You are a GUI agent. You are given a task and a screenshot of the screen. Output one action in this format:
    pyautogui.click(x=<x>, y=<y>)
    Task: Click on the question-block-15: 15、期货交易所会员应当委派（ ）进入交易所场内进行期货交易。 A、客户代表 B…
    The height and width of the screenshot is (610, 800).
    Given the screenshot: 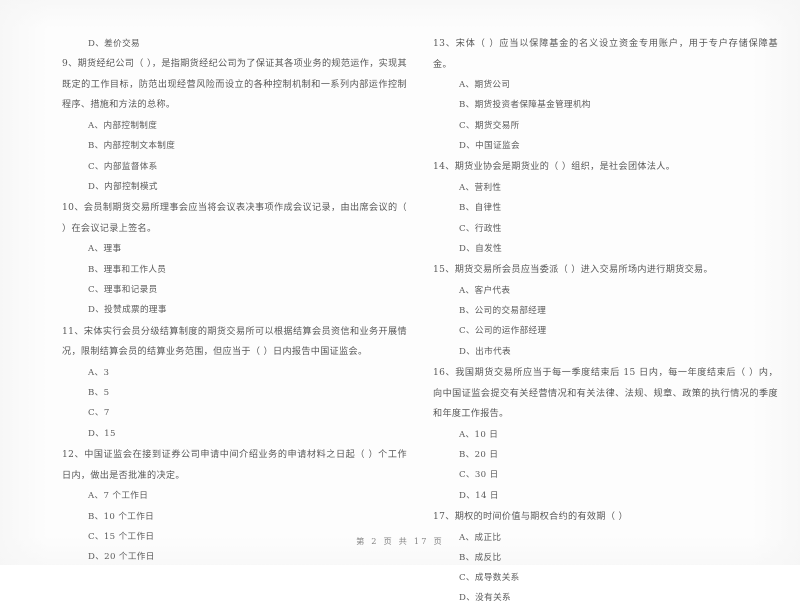 What is the action you would take?
    pyautogui.click(x=605, y=311)
    